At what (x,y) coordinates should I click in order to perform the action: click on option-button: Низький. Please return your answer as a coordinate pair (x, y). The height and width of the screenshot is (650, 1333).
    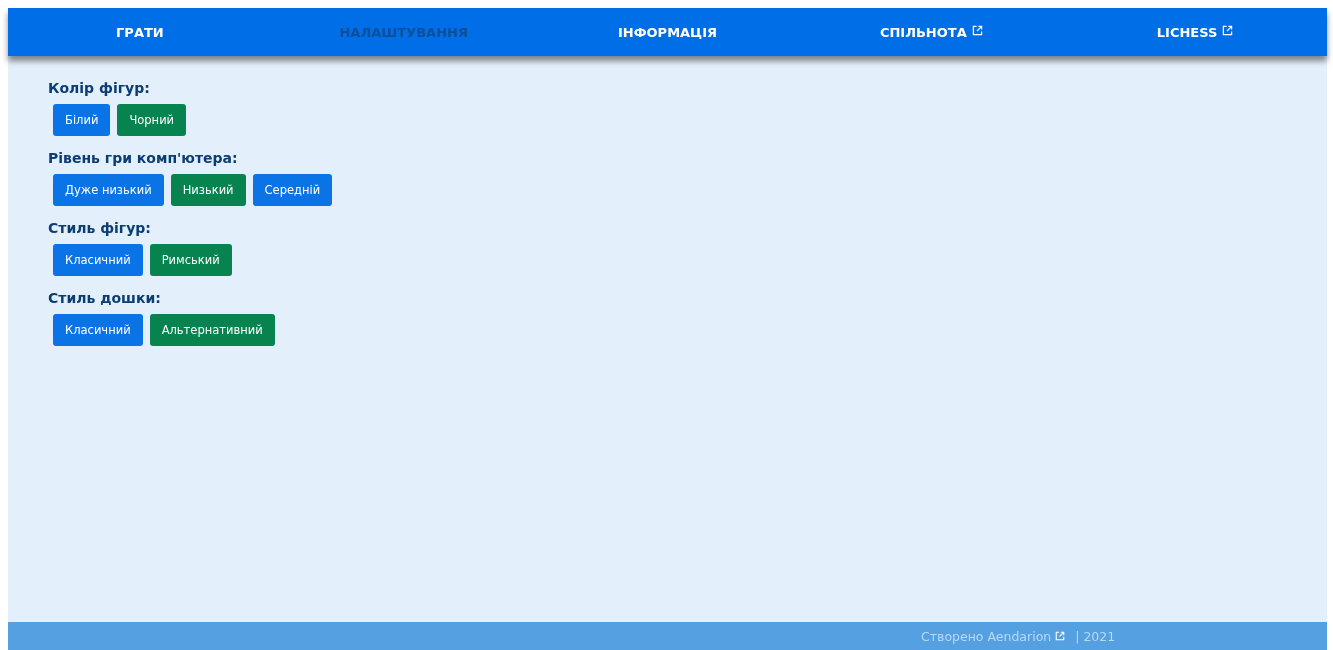
    Looking at the image, I should click on (208, 190).